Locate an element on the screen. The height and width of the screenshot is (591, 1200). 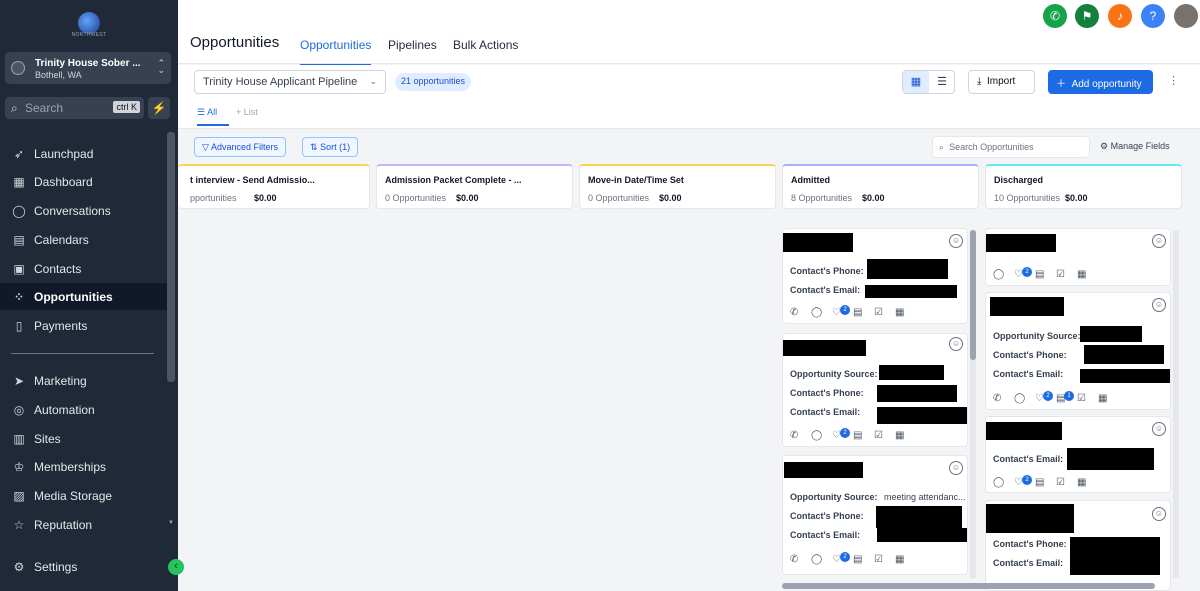
sidebar-item-marketing: ➤ Marketing is located at coordinates (83, 380).